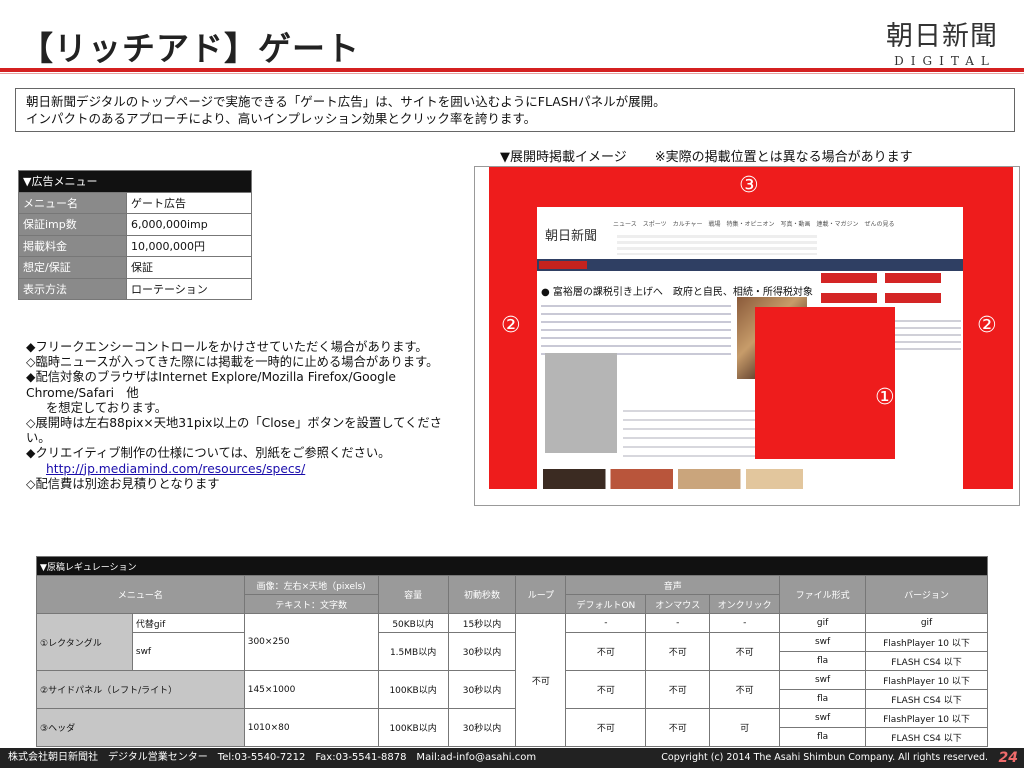  I want to click on caption-note: ※実際の掲載位置とは異なる場合があります, so click(783, 157).